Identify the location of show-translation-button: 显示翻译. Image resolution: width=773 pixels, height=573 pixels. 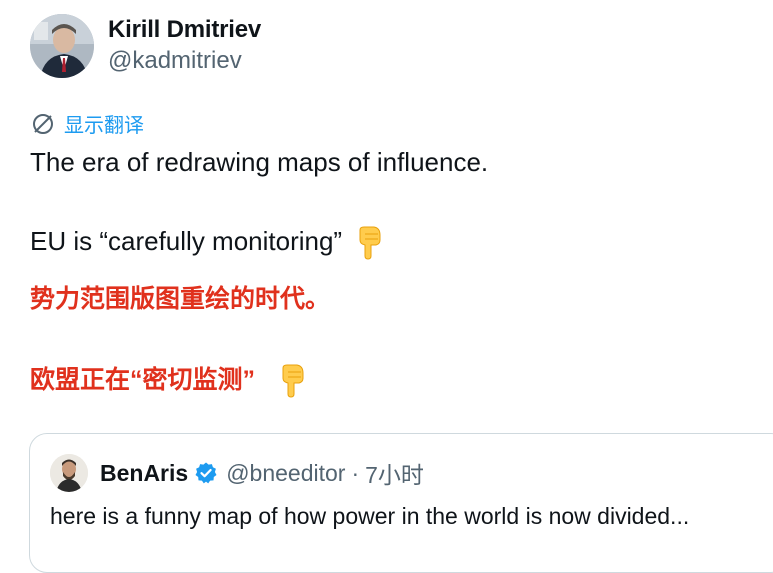
(87, 123).